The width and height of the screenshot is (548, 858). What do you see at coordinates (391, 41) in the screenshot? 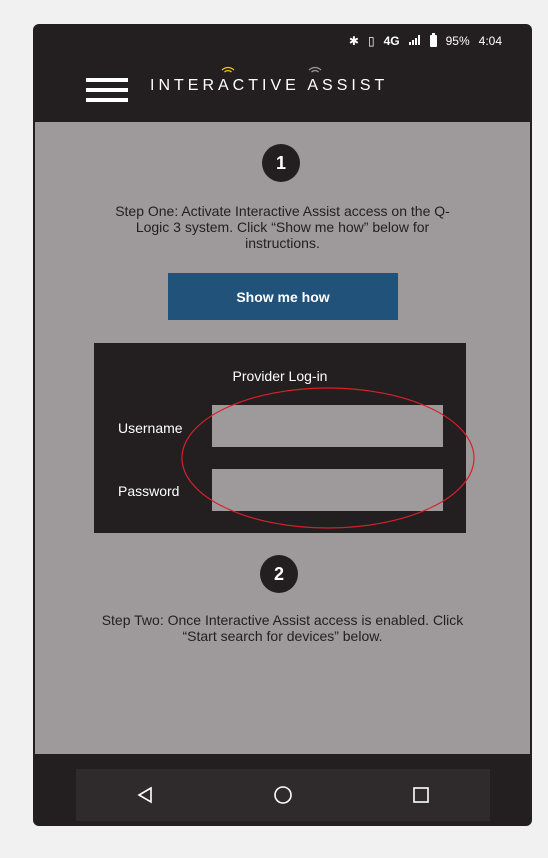
I see `network-label: 4G` at bounding box center [391, 41].